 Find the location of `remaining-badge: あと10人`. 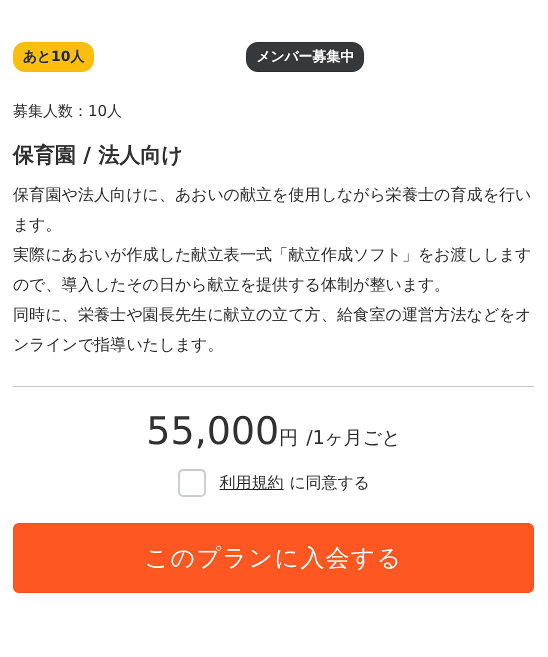

remaining-badge: あと10人 is located at coordinates (53, 57).